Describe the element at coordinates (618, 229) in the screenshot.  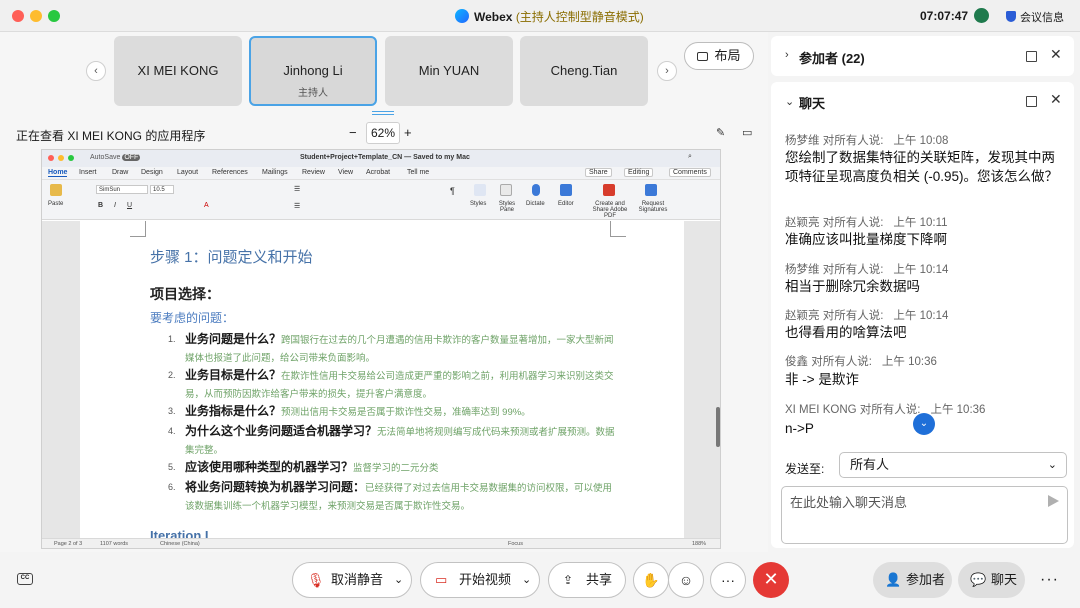
I see `crop-mark` at that location.